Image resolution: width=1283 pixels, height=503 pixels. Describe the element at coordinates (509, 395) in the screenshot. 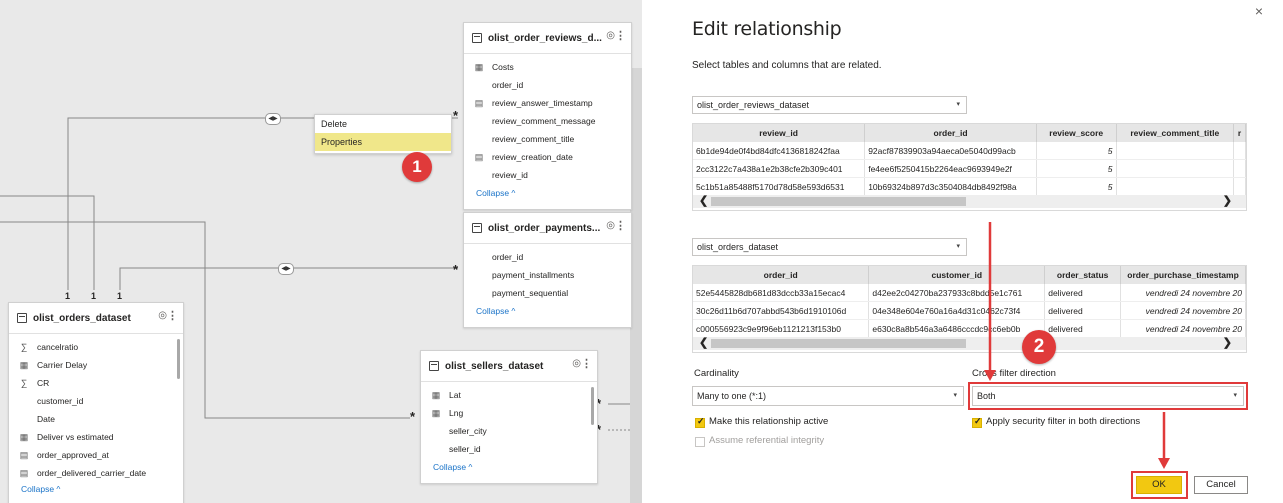

I see `field-item: ▦ Lat` at that location.